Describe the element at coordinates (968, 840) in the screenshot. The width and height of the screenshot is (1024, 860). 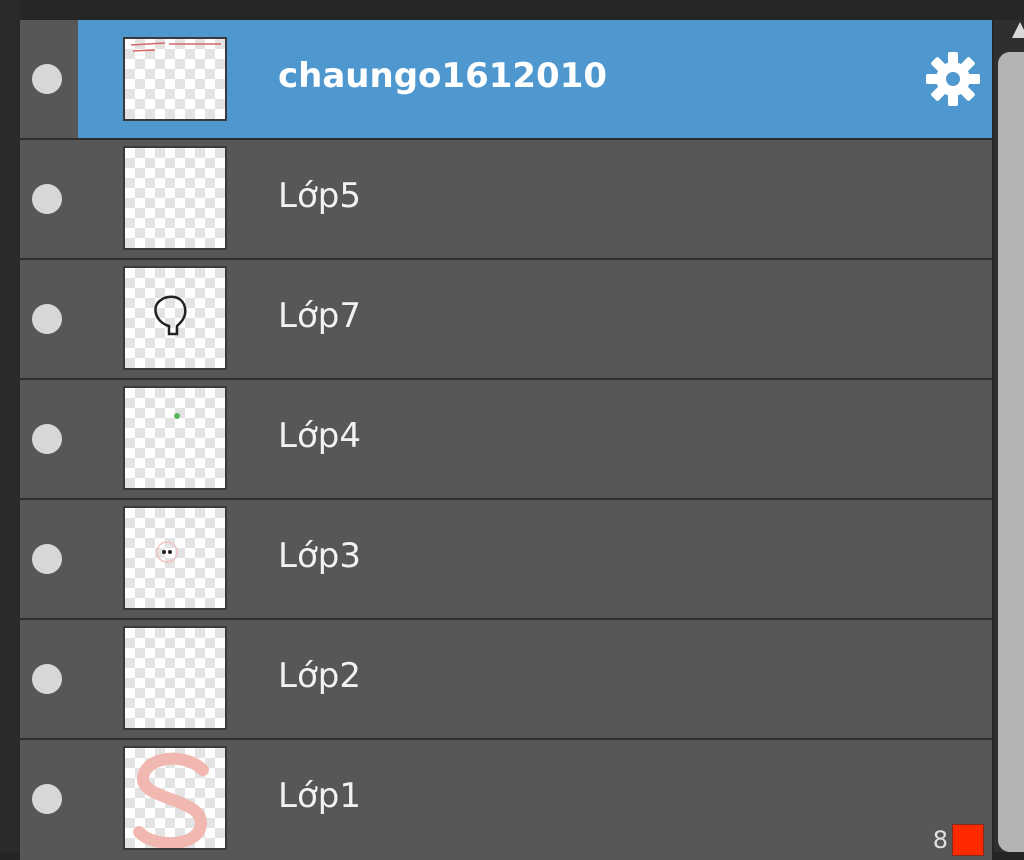
I see `color-swatch` at that location.